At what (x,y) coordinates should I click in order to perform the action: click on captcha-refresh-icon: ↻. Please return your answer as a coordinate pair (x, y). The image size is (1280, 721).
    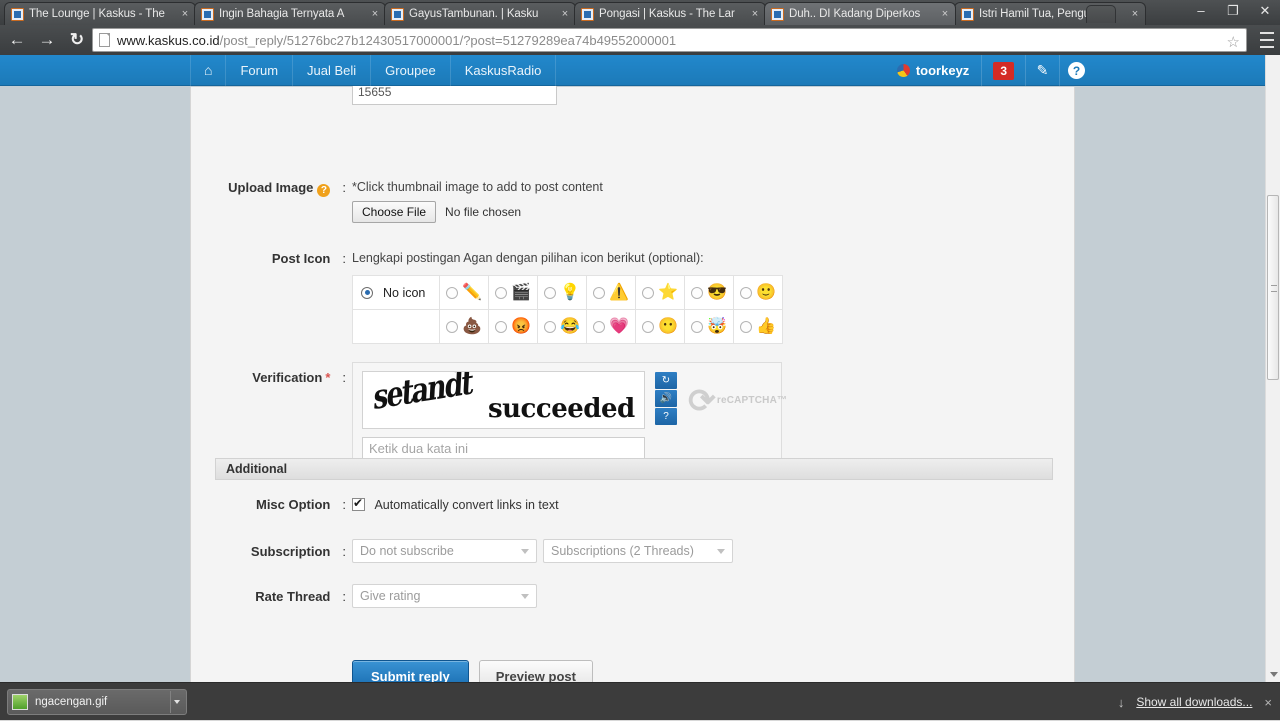
    Looking at the image, I should click on (666, 380).